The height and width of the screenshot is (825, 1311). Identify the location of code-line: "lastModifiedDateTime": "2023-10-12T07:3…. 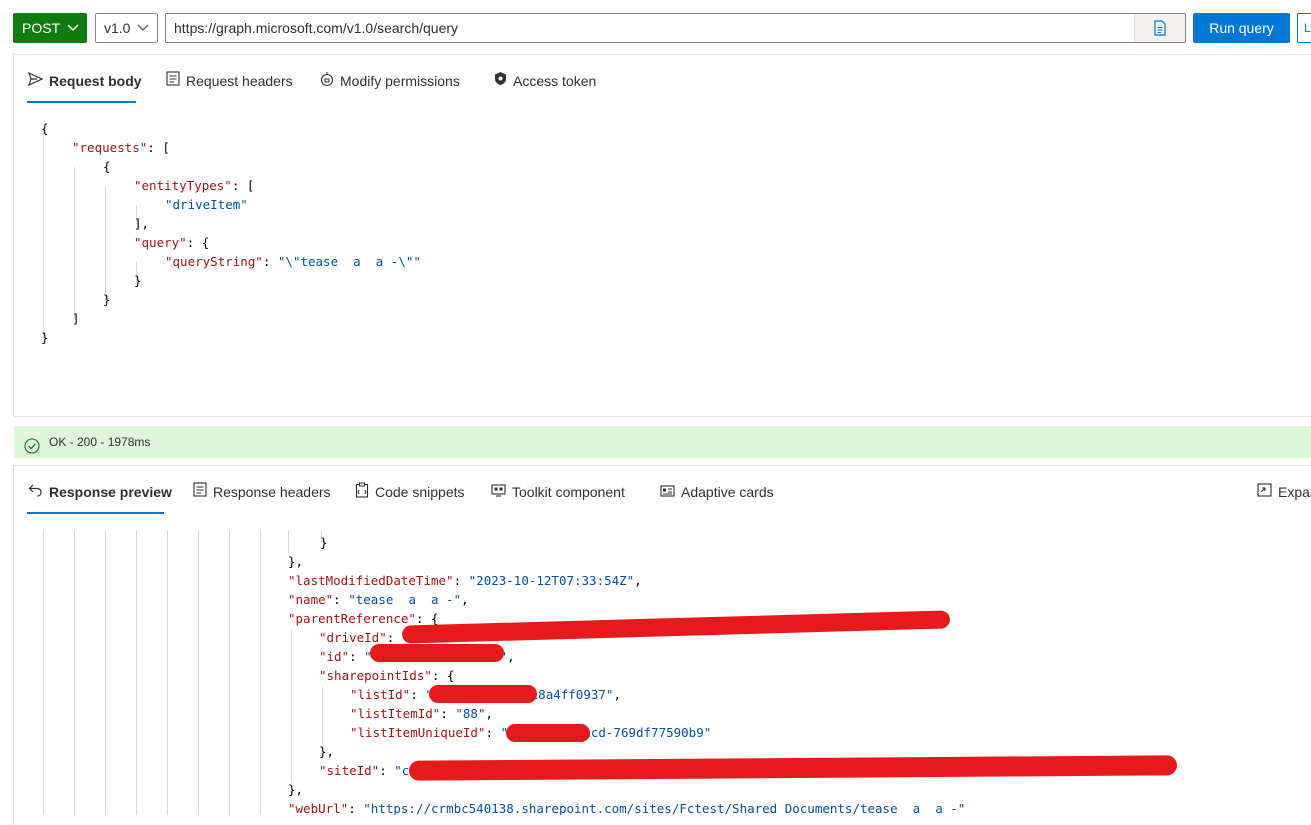
(465, 580).